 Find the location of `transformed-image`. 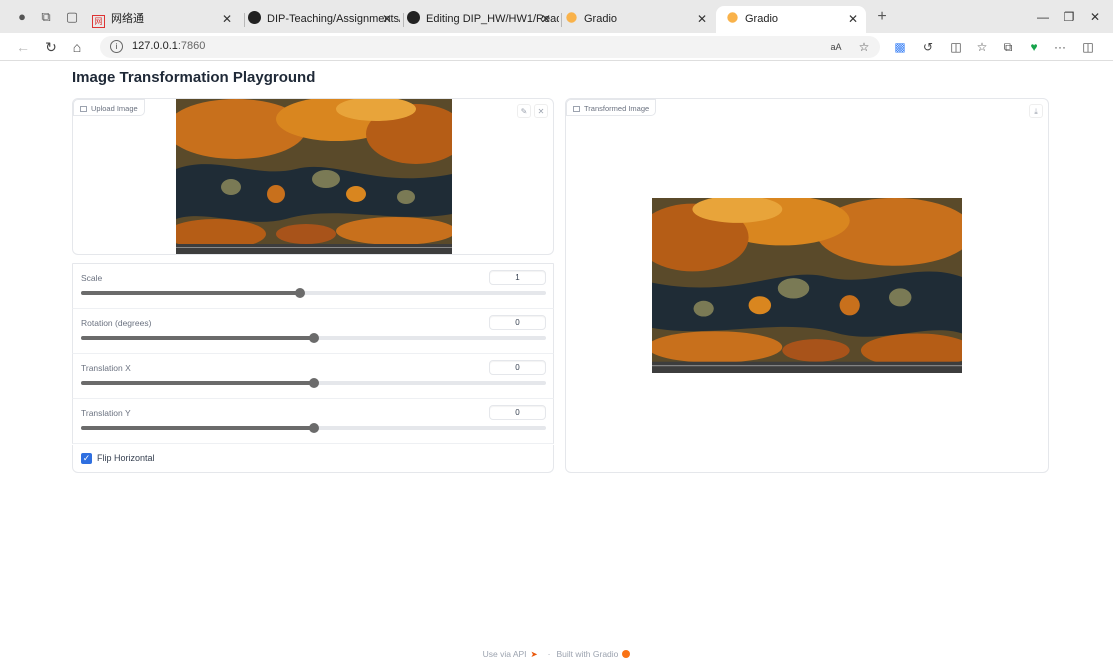

transformed-image is located at coordinates (807, 285).